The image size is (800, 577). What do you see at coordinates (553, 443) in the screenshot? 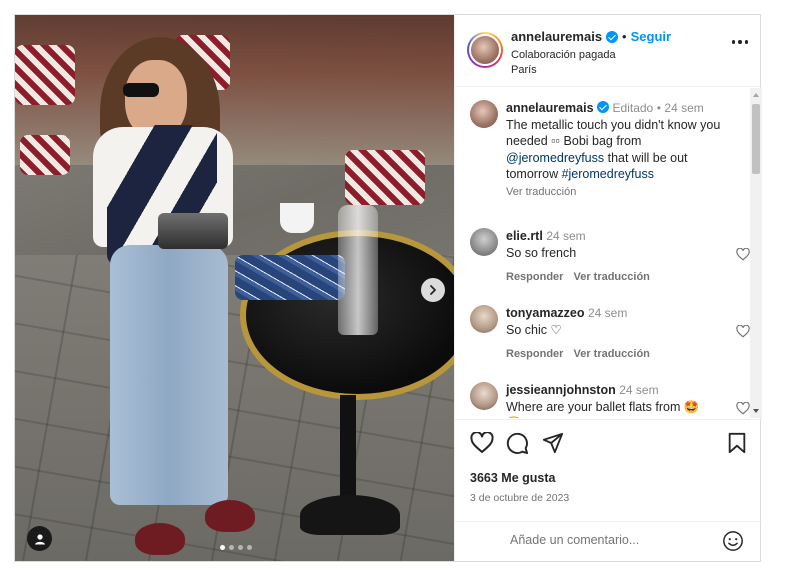
I see `share-icon` at bounding box center [553, 443].